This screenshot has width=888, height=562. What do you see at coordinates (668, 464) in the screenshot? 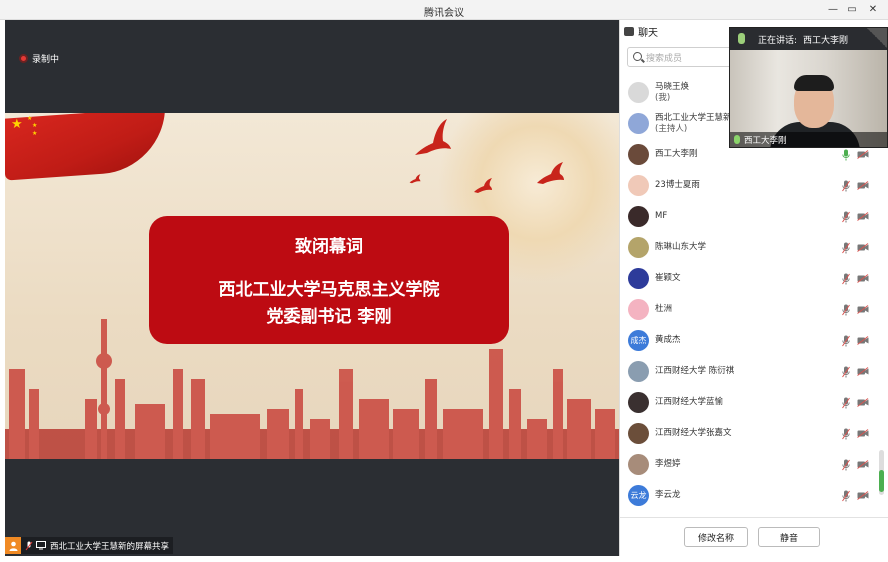
I see `member-name-text: 李煜婷` at bounding box center [668, 464].